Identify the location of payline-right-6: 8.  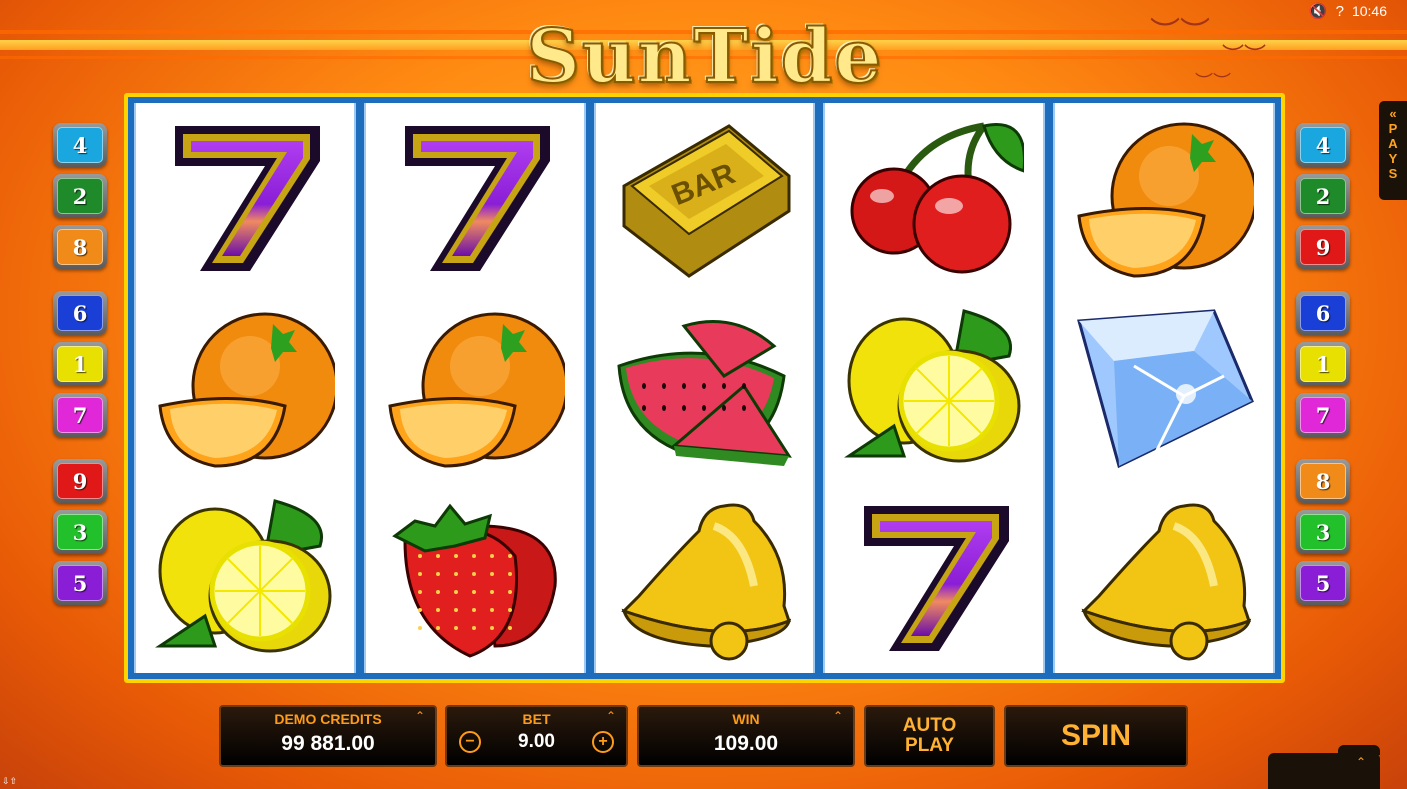
(1323, 481).